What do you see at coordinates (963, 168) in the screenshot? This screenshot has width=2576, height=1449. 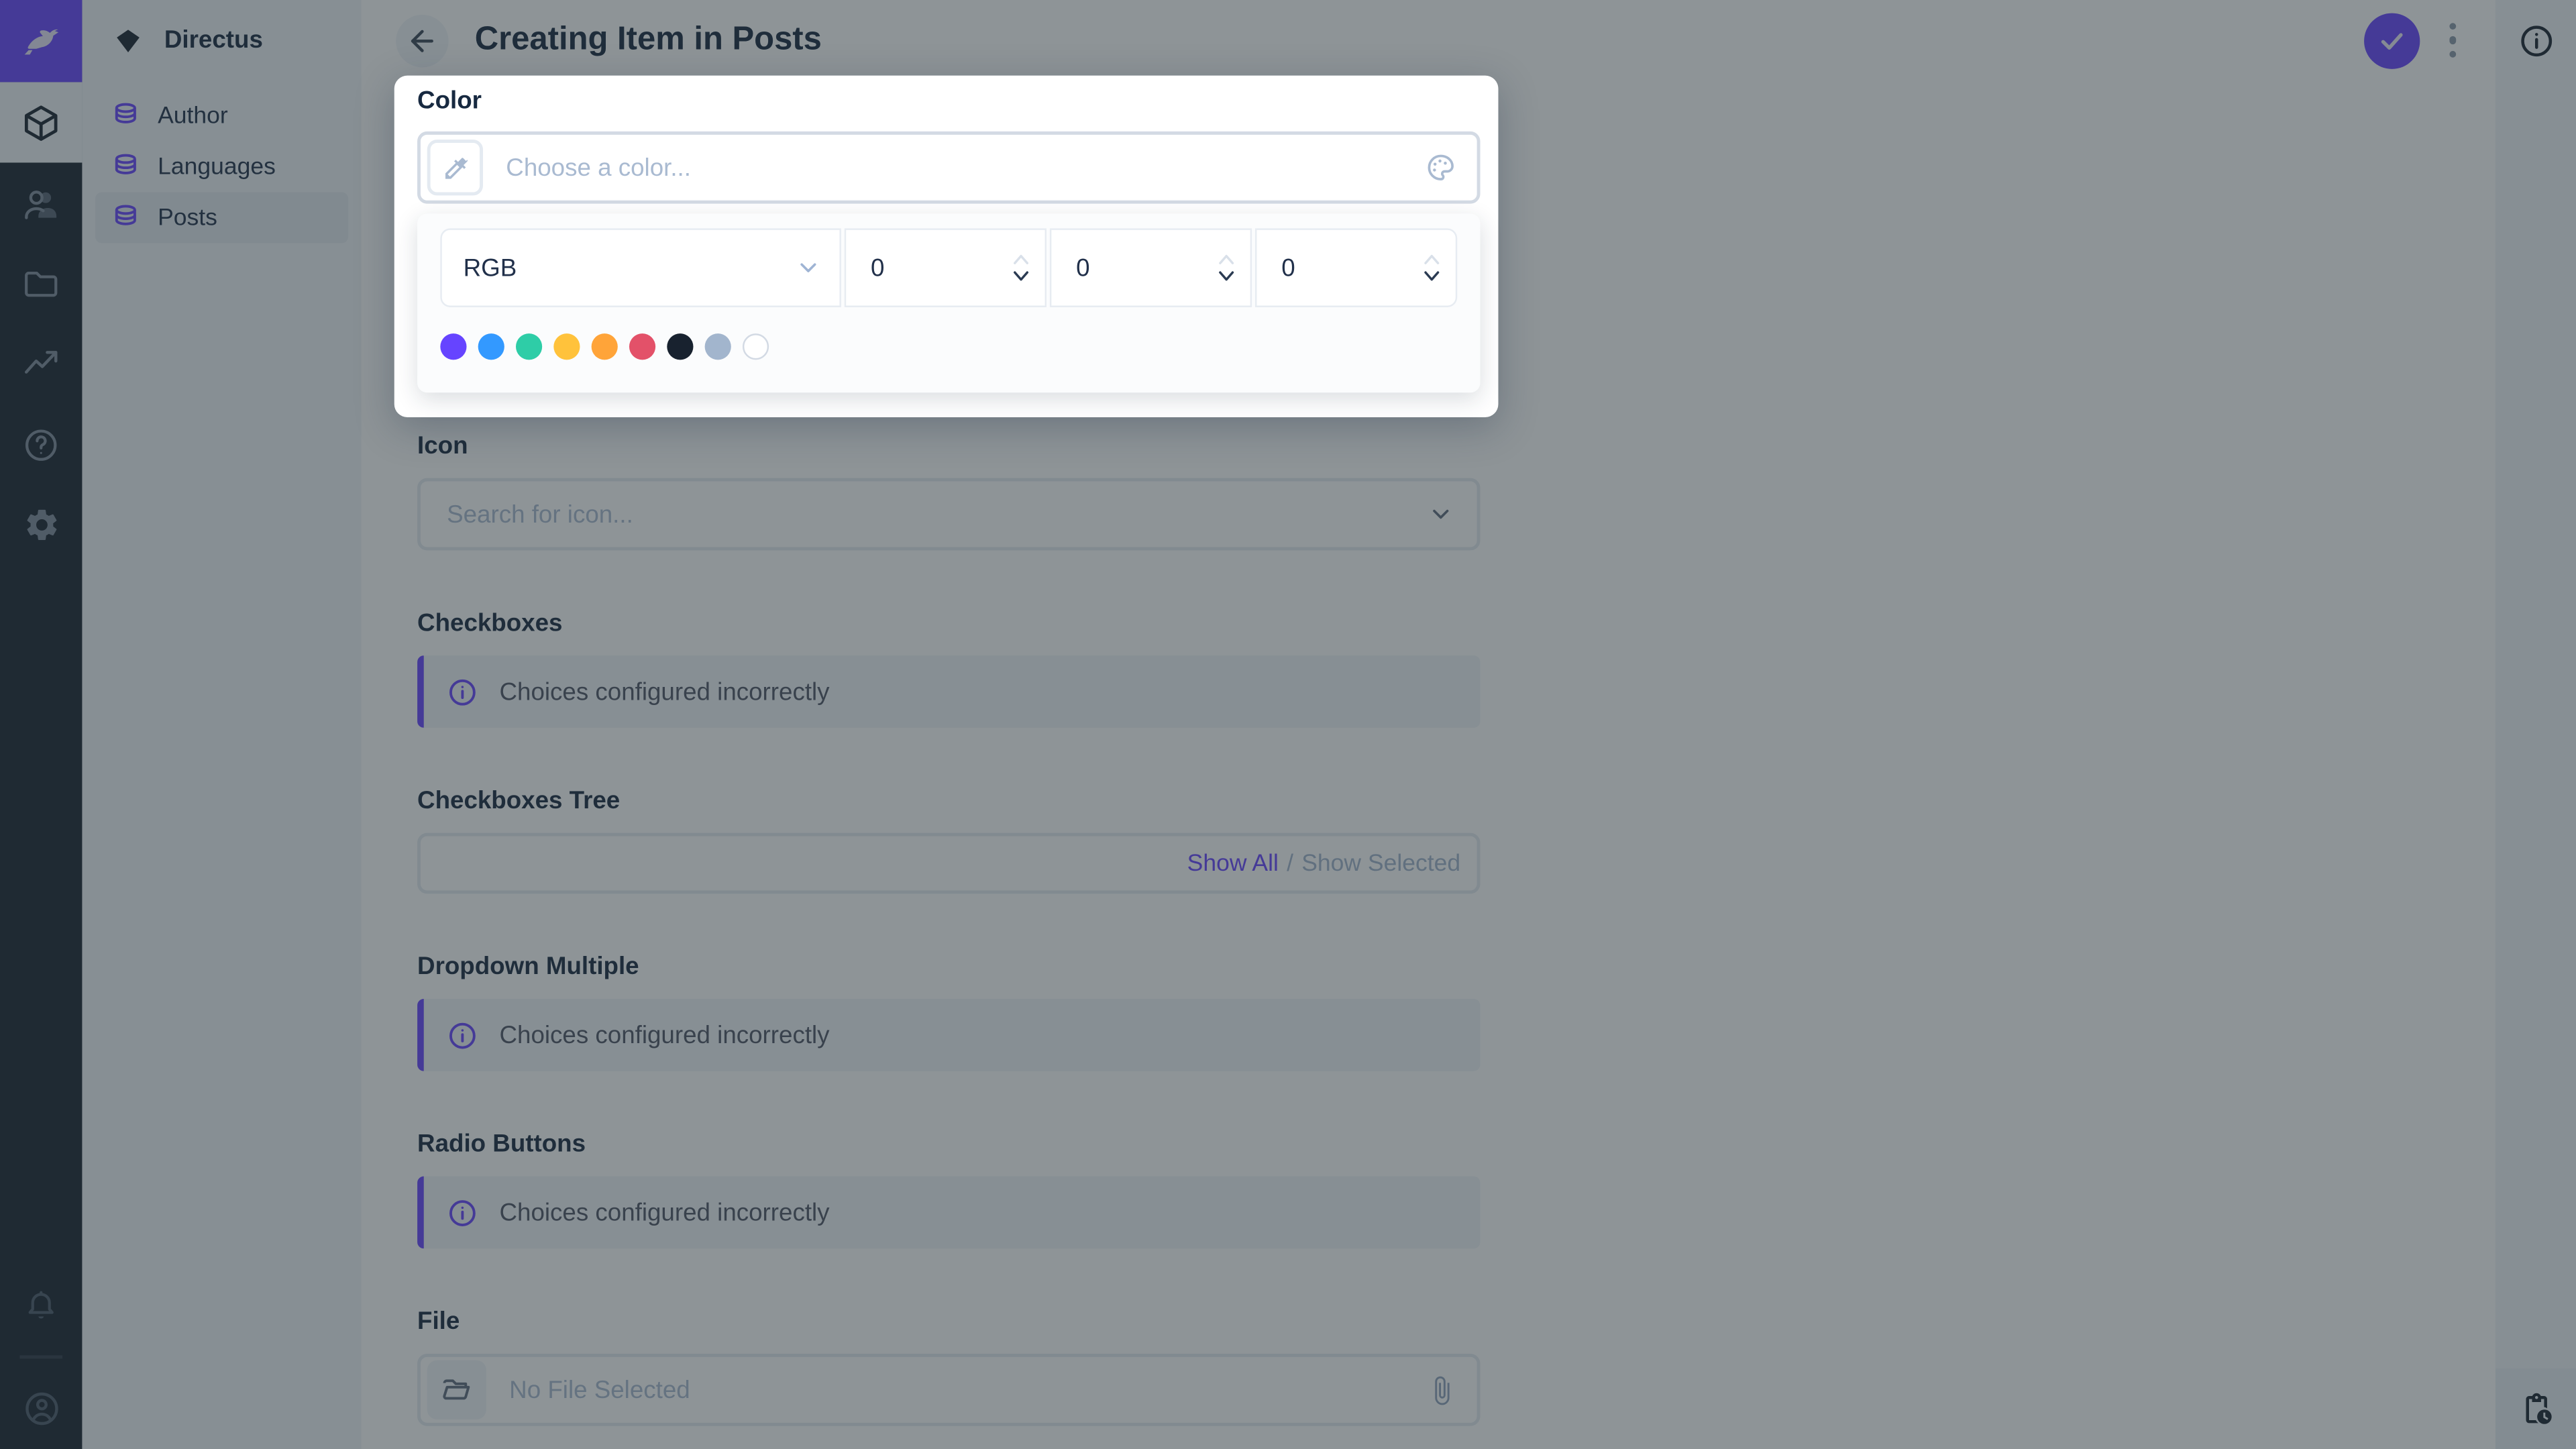 I see `color-text-input` at bounding box center [963, 168].